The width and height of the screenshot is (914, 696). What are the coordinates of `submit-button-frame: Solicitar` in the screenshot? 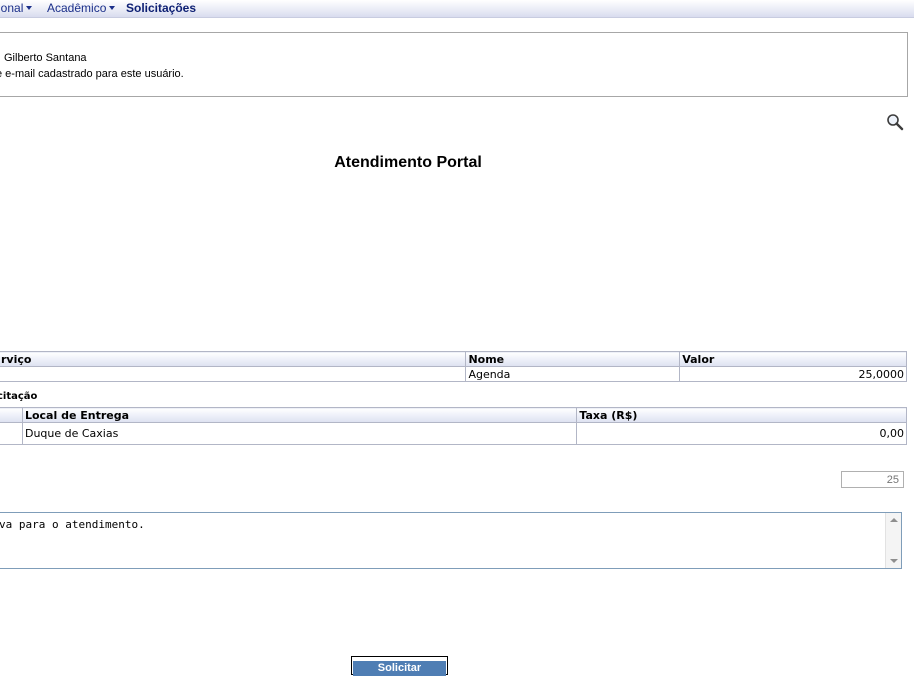 It's located at (399, 666).